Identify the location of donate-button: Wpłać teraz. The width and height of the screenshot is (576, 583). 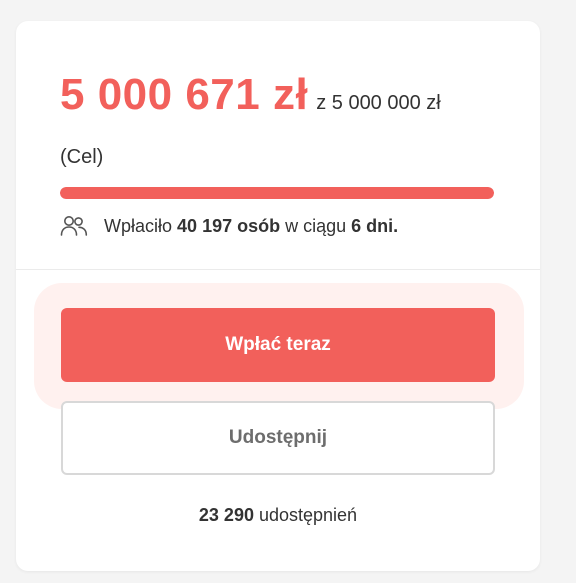
(278, 345).